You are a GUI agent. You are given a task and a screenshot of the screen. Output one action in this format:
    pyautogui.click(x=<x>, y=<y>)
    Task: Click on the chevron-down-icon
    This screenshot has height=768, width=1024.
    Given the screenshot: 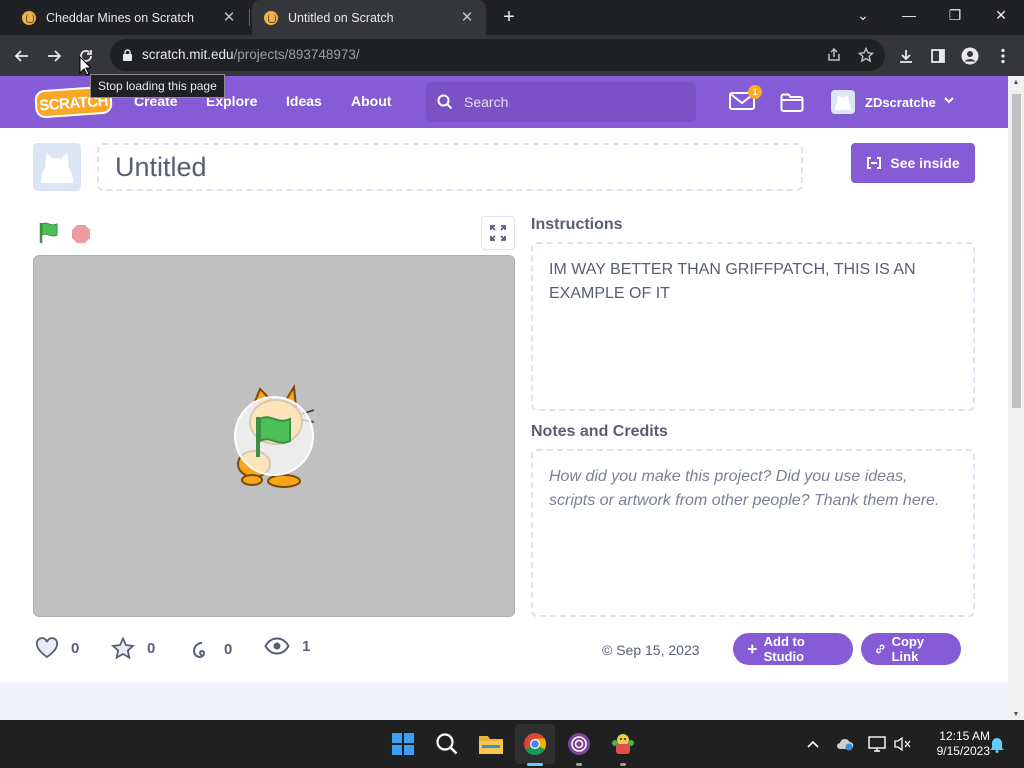 What is the action you would take?
    pyautogui.click(x=949, y=100)
    